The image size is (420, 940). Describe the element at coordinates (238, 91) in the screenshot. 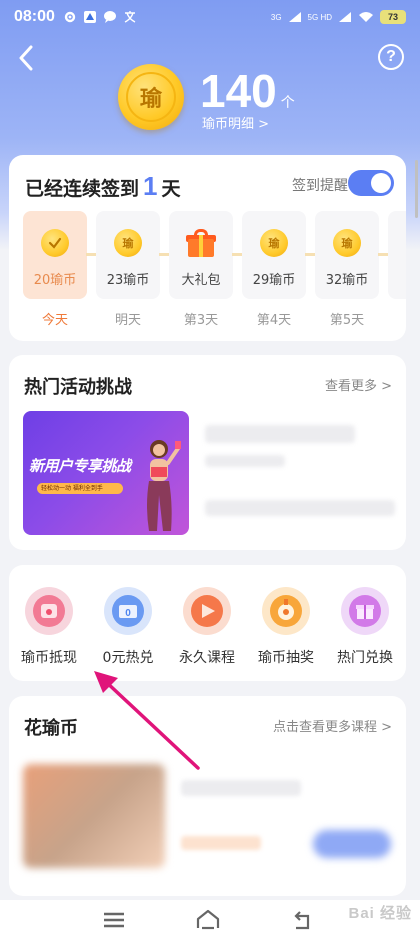

I see `balance-number: 140` at that location.